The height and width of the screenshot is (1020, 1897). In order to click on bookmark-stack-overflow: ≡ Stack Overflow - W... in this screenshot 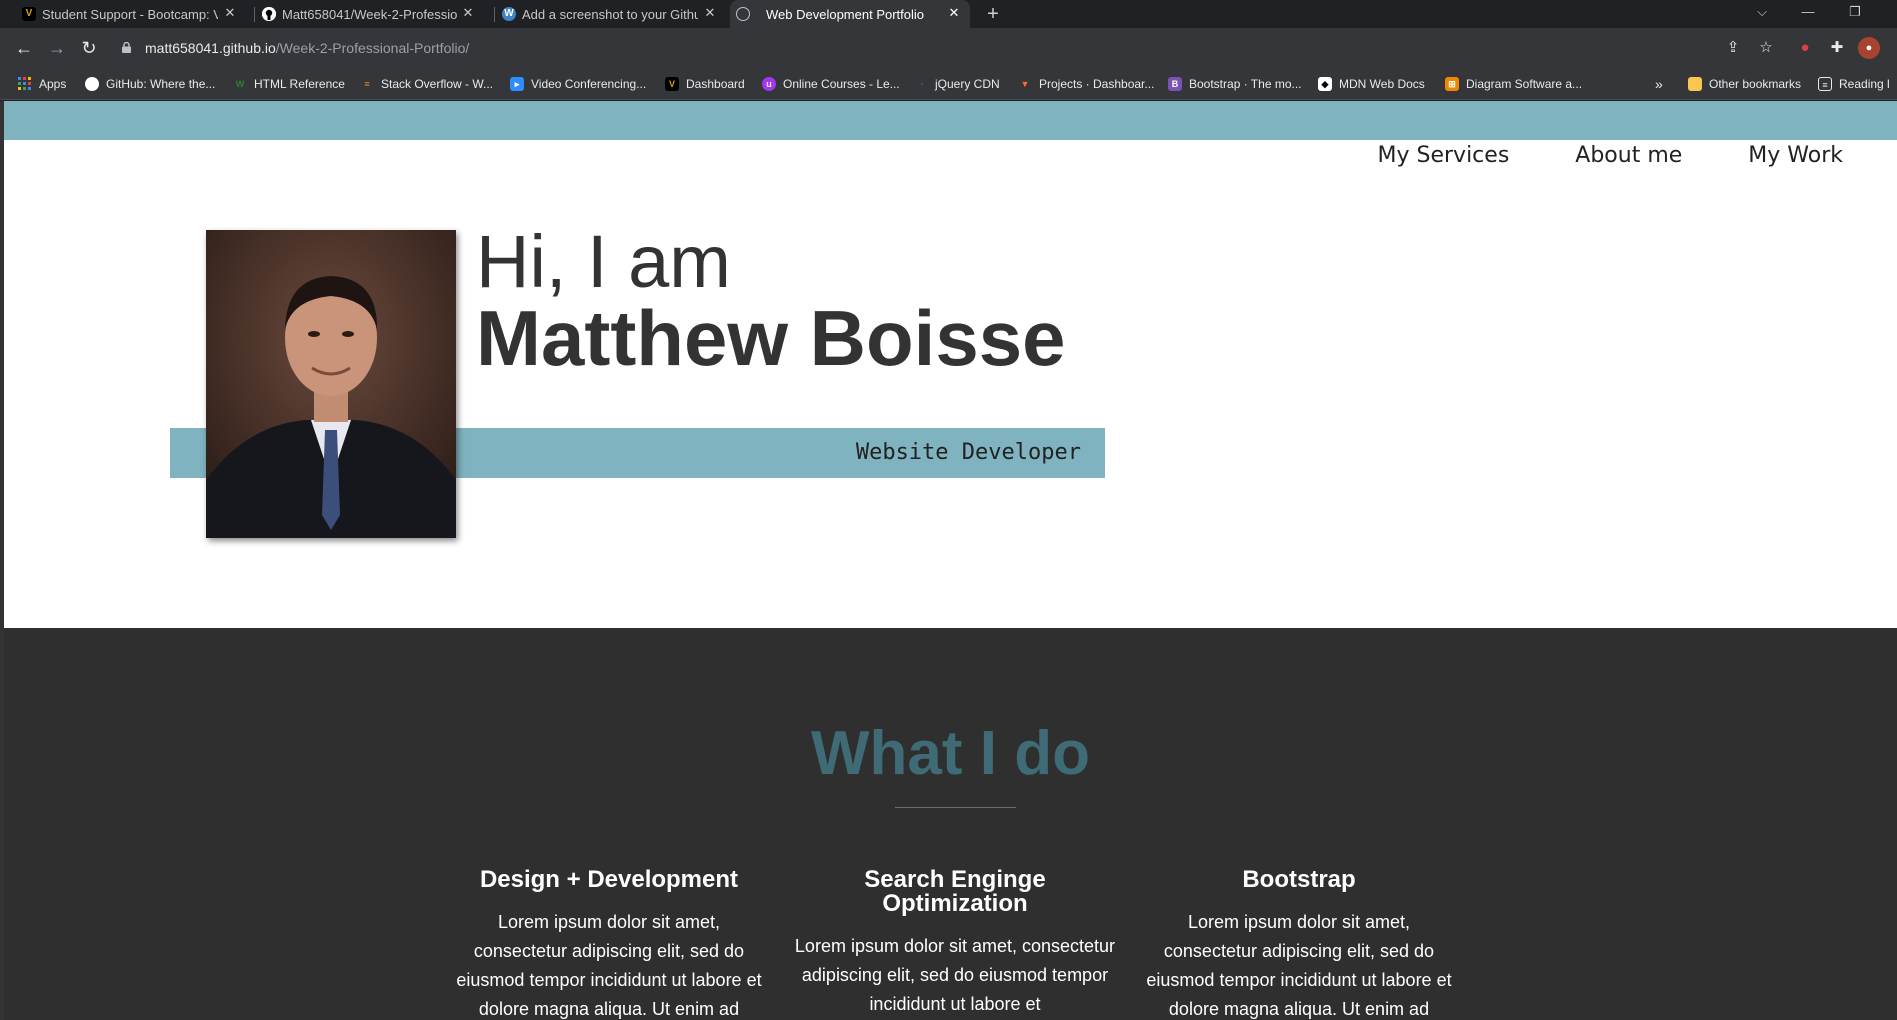, I will do `click(426, 84)`.